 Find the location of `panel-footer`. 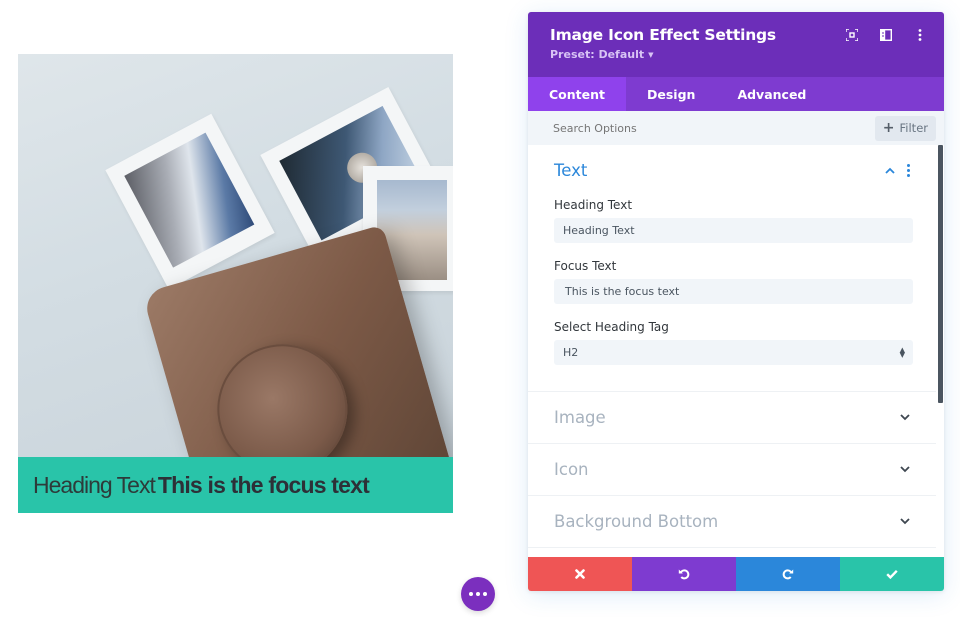

panel-footer is located at coordinates (736, 574).